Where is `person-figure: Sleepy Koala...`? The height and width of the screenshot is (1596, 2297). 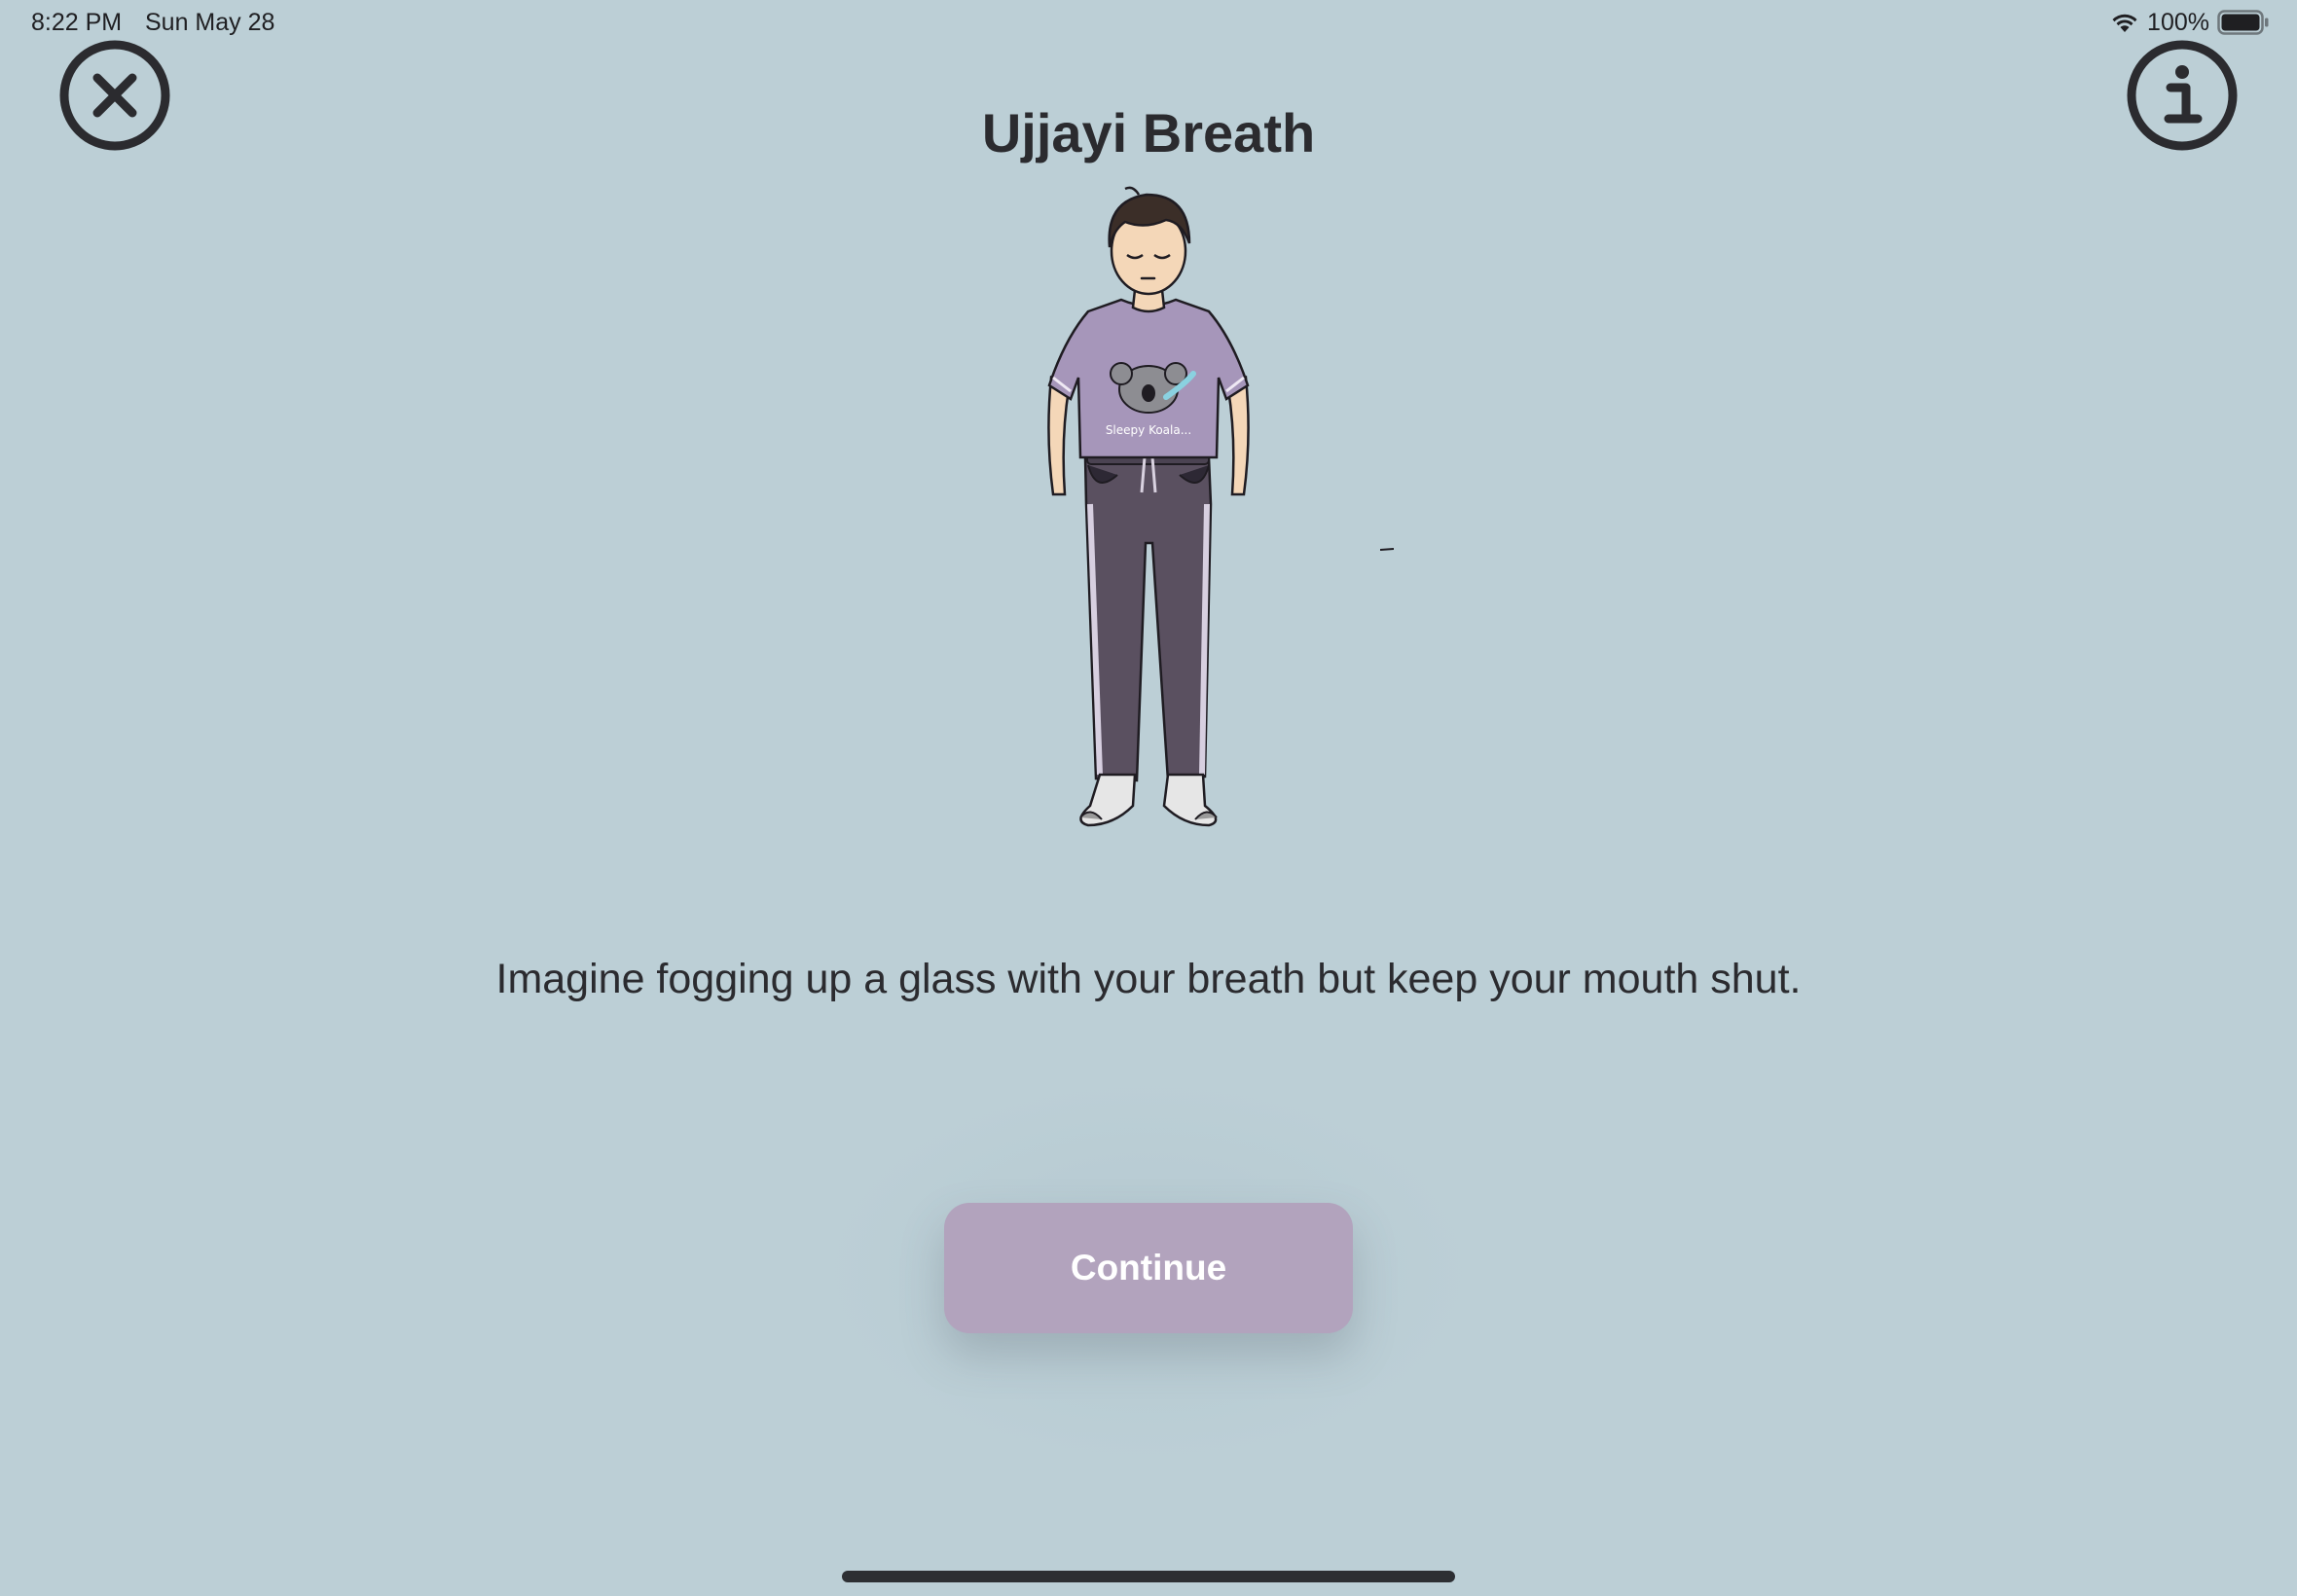
person-figure: Sleepy Koala... is located at coordinates (1148, 507).